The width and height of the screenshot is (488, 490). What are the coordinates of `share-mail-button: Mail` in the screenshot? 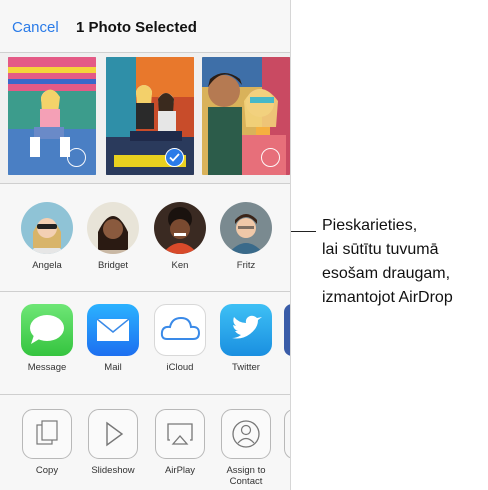 It's located at (113, 338).